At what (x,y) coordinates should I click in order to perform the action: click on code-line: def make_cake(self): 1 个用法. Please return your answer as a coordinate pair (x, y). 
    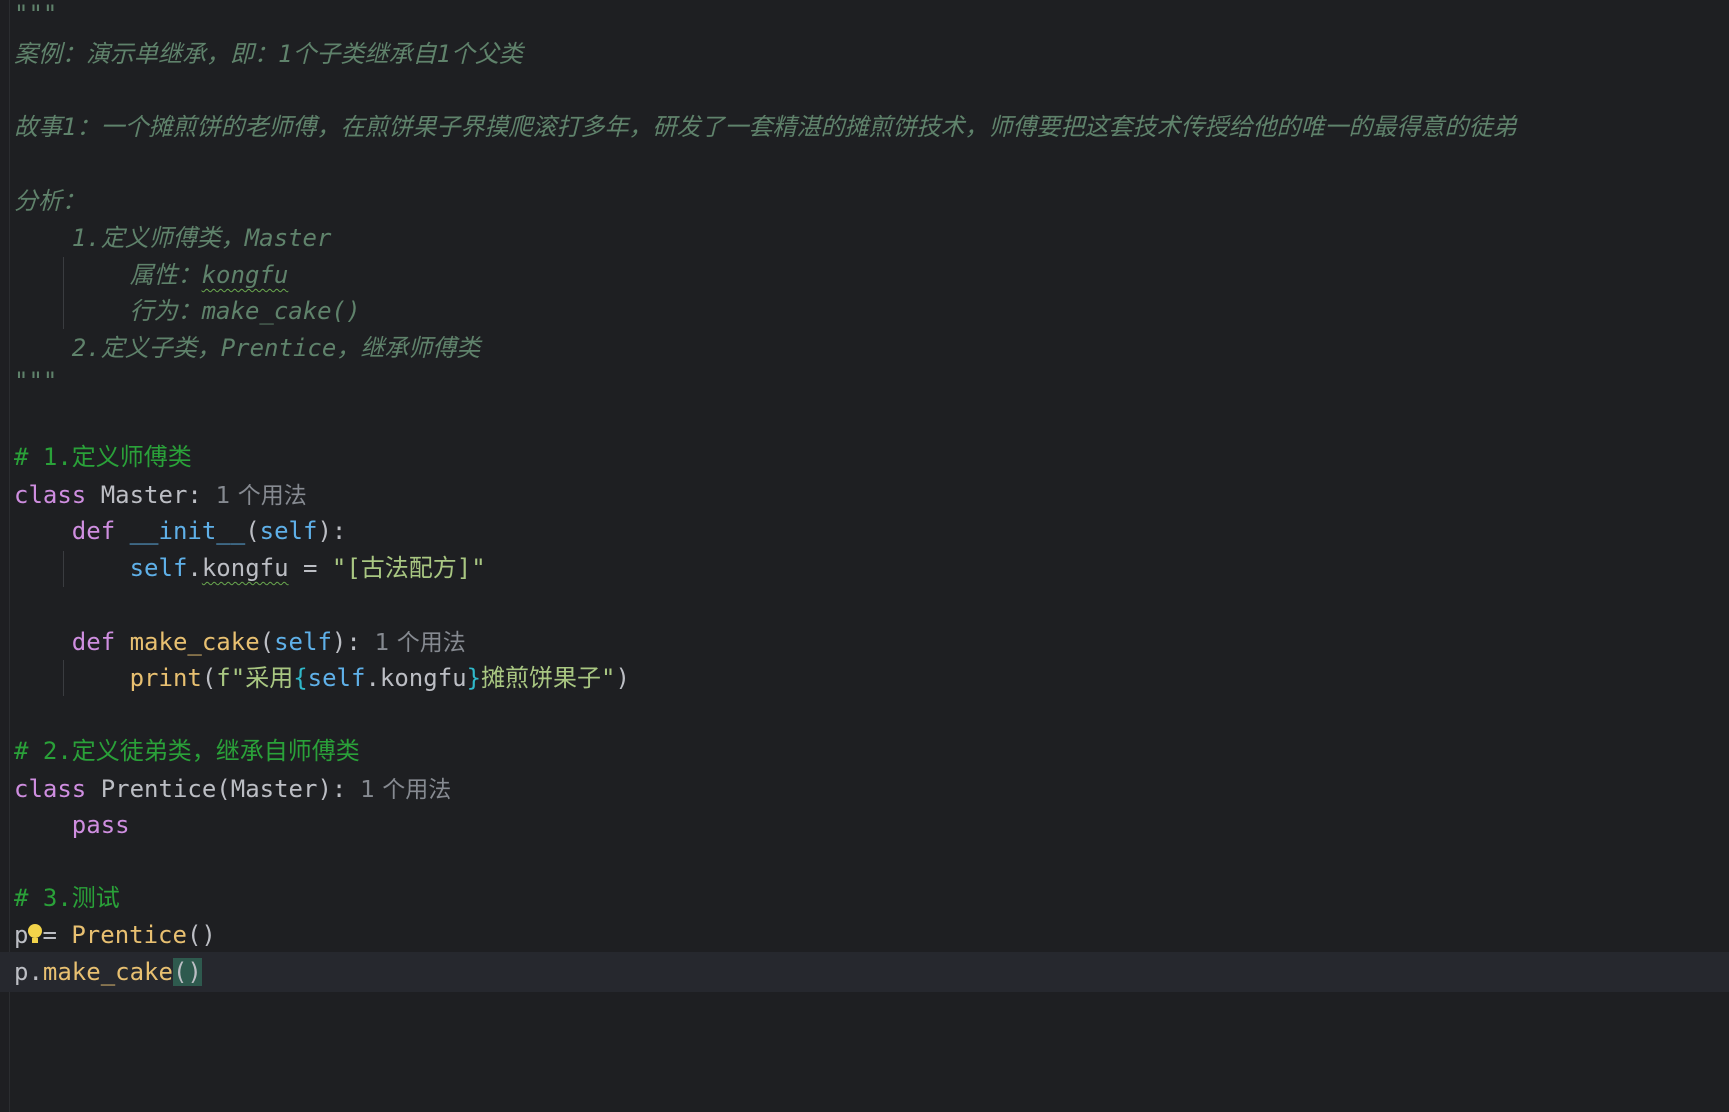
    Looking at the image, I should click on (240, 642).